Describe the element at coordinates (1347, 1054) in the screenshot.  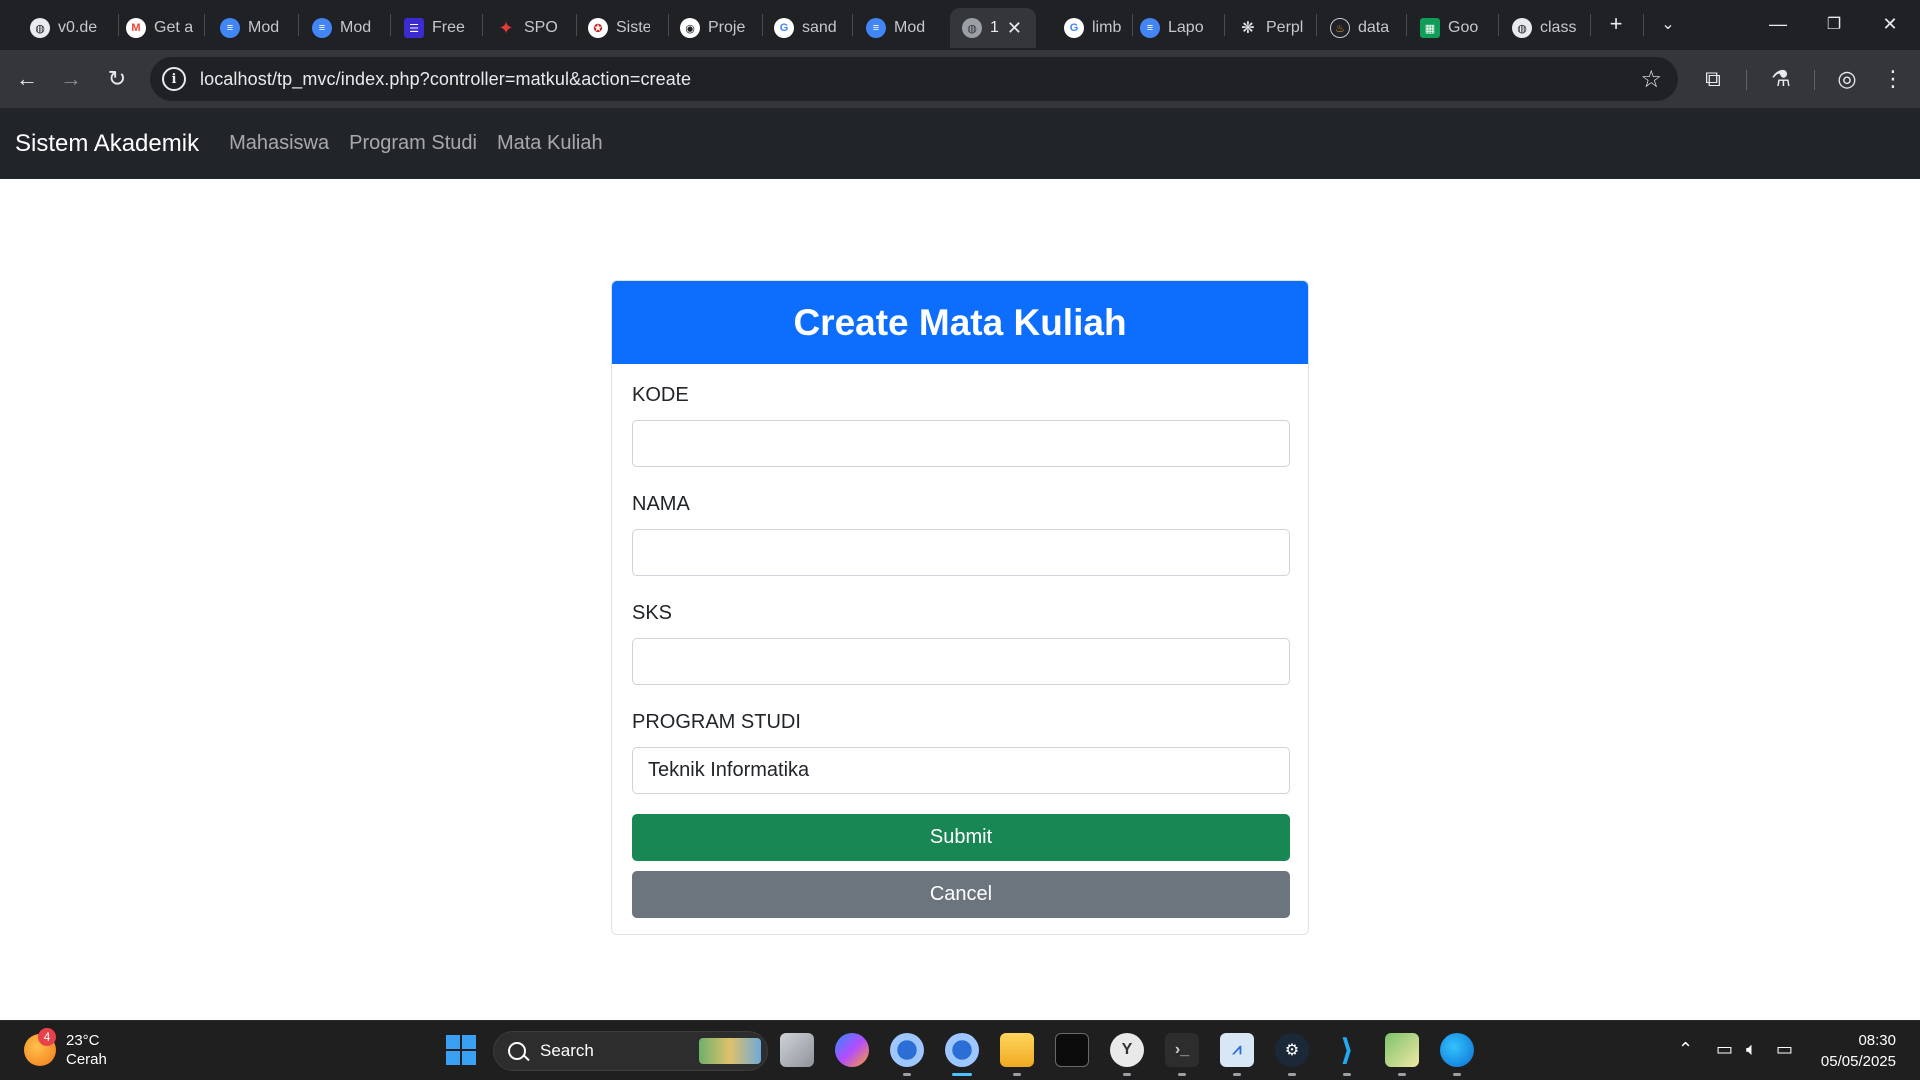
I see `vscode-icon: ⟩` at that location.